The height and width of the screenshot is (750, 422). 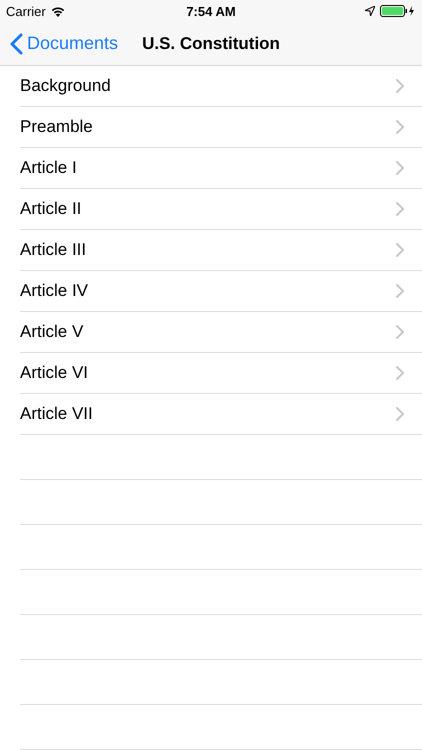 I want to click on wifi-icon, so click(x=57, y=11).